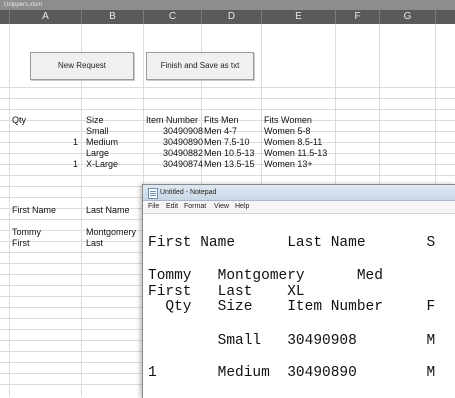 The height and width of the screenshot is (398, 455). I want to click on text-line: Tommy Montgomery Med, so click(265, 276).